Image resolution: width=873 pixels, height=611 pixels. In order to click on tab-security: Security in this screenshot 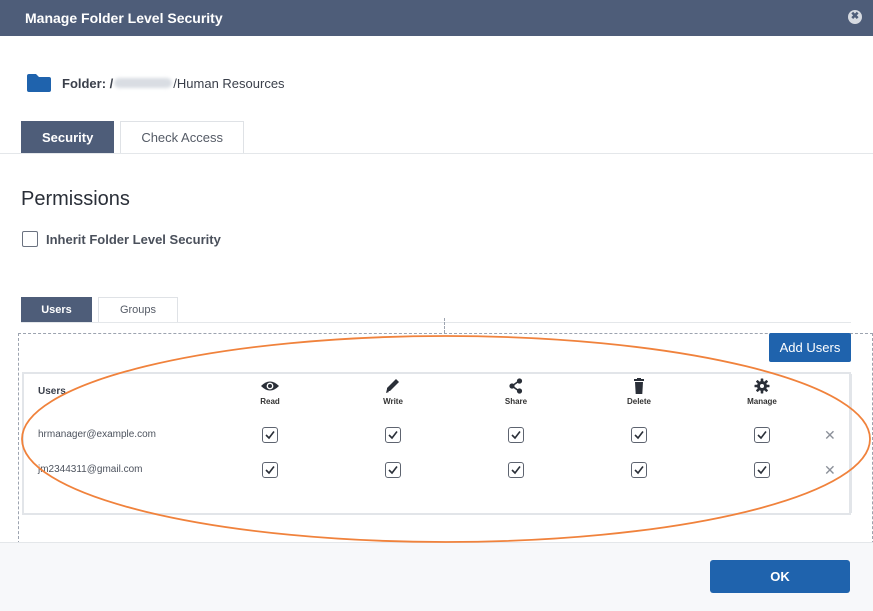, I will do `click(68, 137)`.